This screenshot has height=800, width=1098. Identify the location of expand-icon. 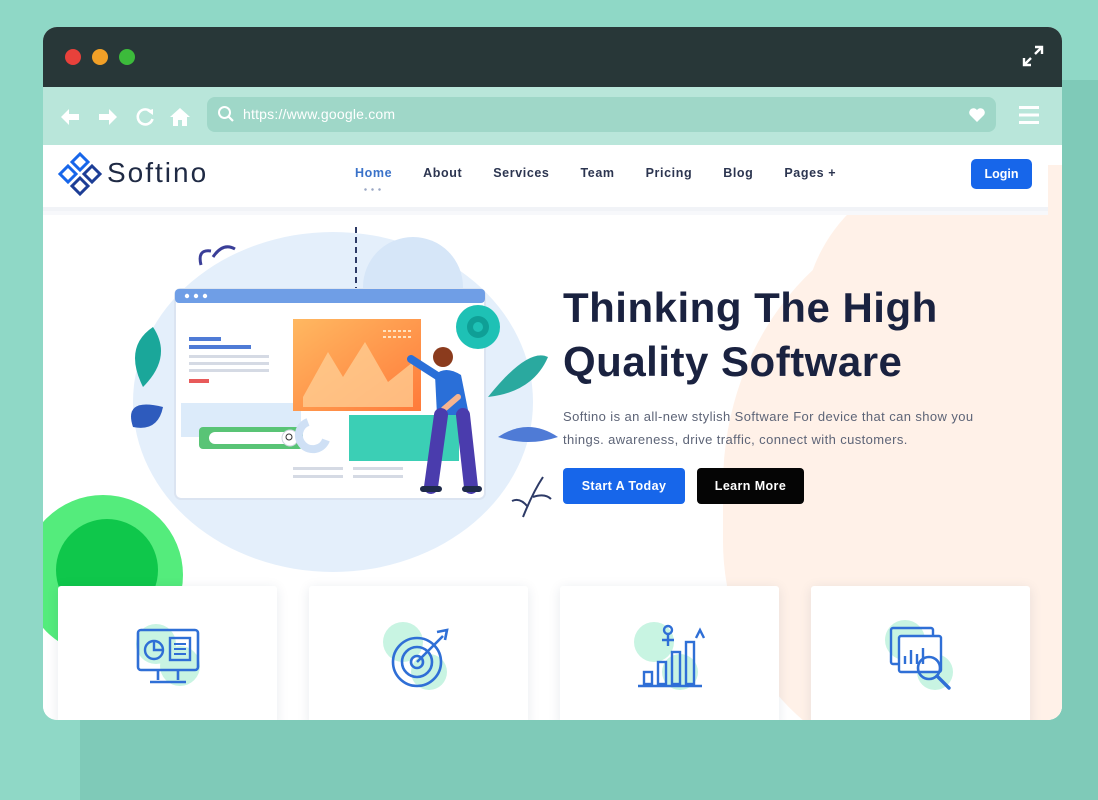
(1033, 56).